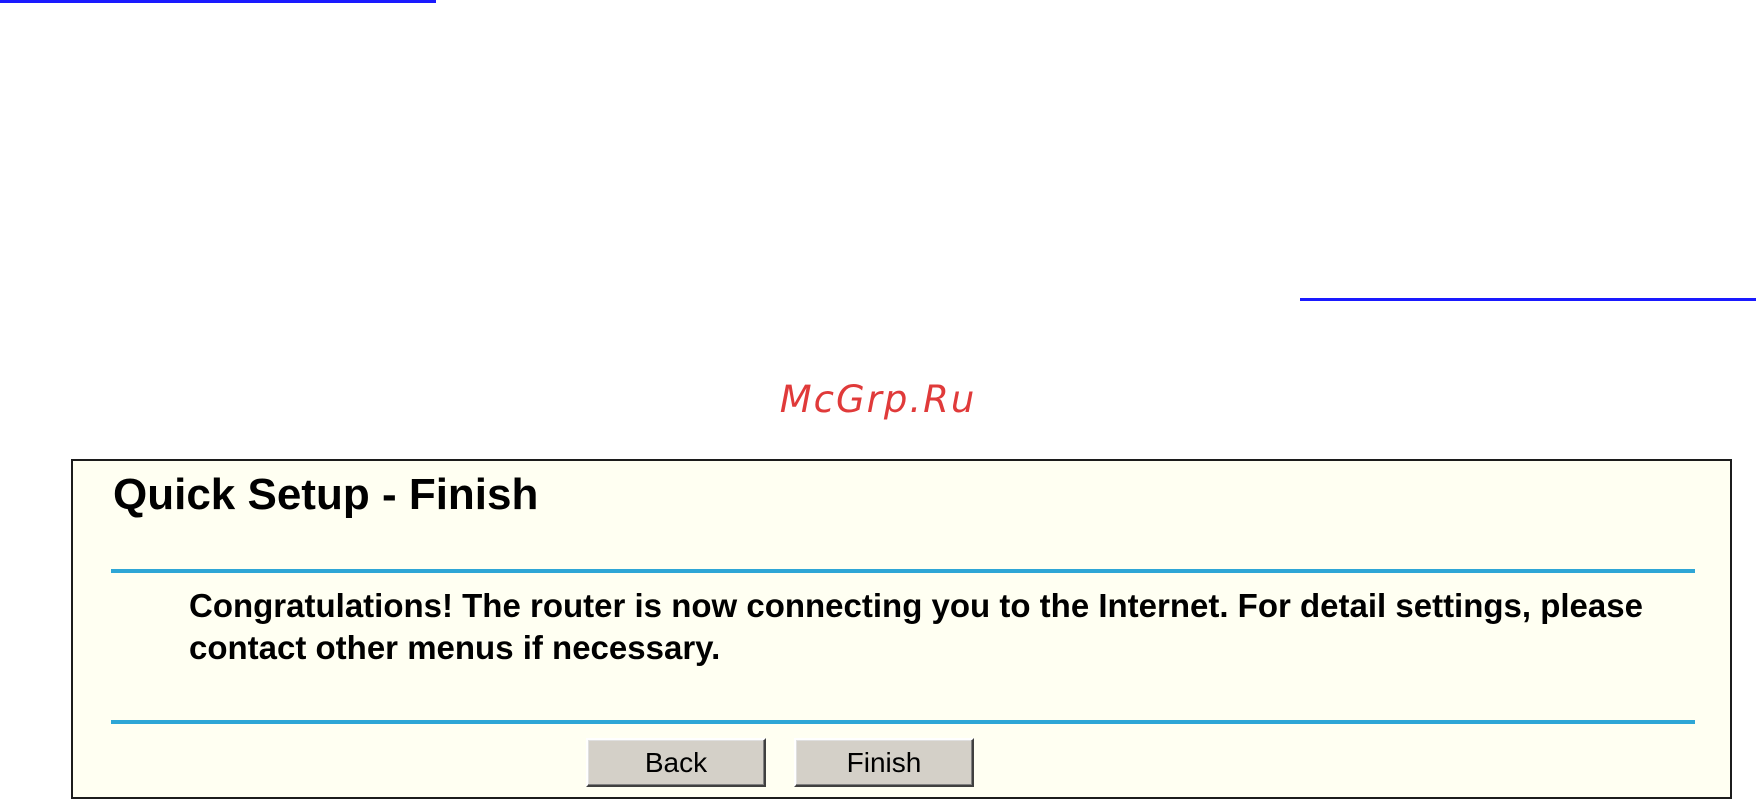  Describe the element at coordinates (884, 762) in the screenshot. I see `finish-button: Finish` at that location.